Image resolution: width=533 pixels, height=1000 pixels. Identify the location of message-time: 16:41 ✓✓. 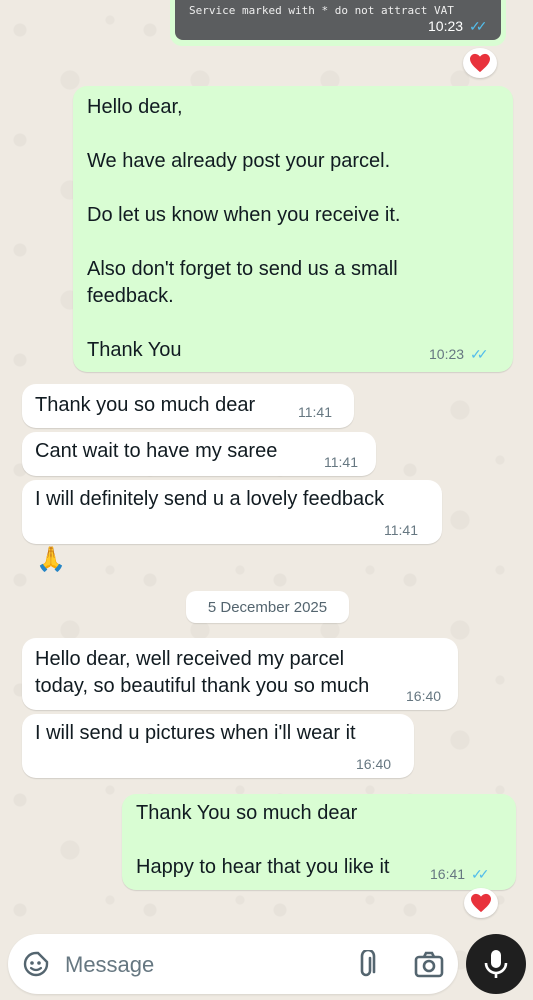
(460, 874).